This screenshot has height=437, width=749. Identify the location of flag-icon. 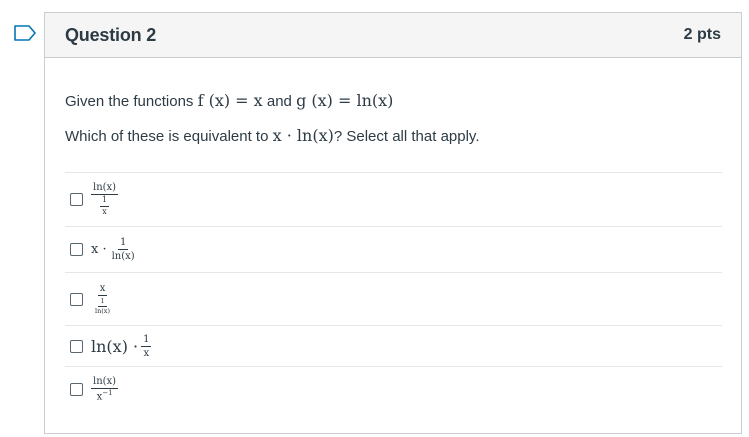
(25, 33).